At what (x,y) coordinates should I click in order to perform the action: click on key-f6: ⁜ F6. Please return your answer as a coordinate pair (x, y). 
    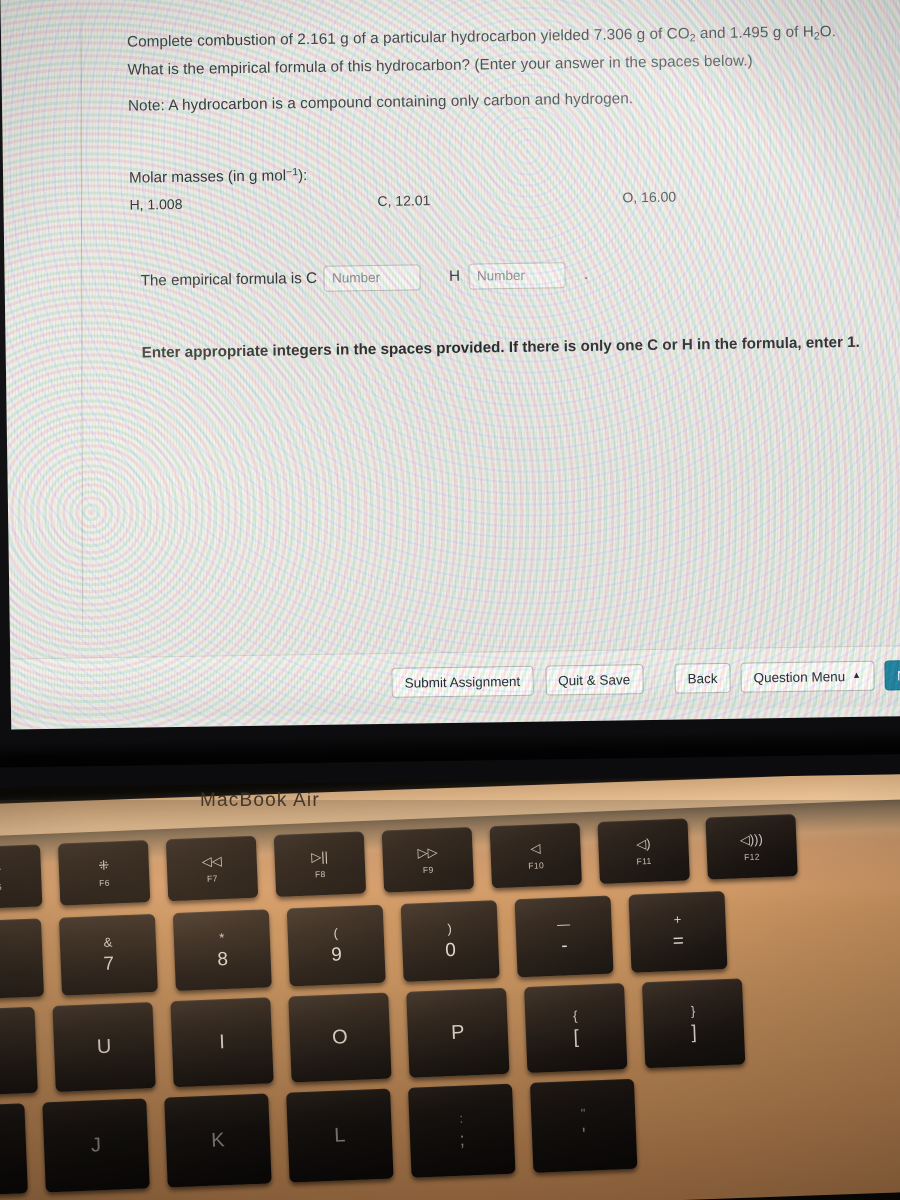
    Looking at the image, I should click on (104, 873).